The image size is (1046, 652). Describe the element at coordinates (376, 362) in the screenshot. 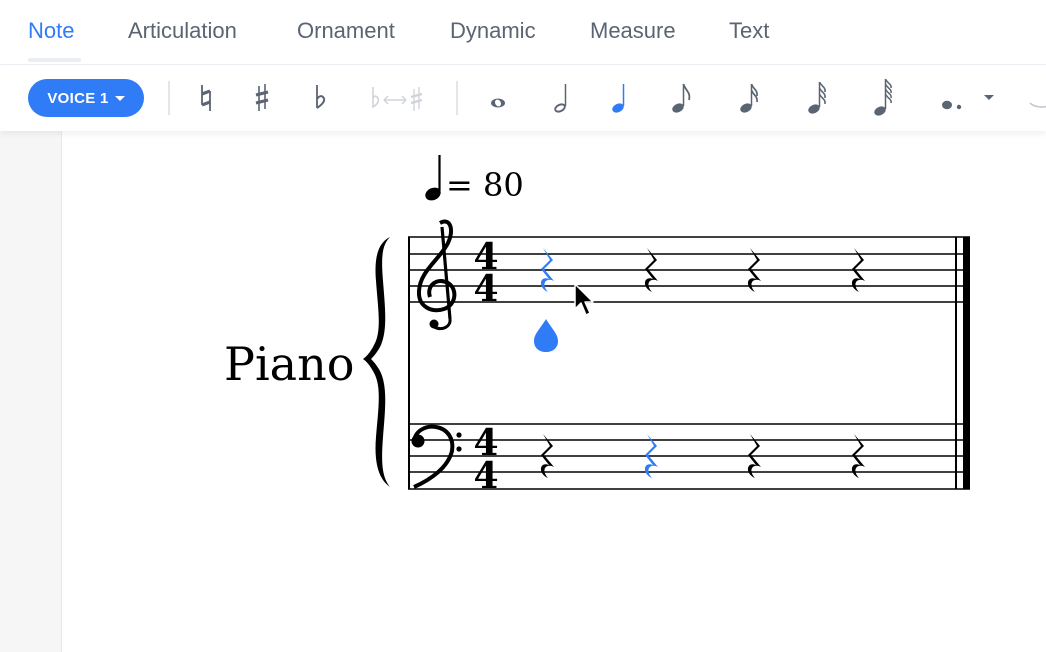

I see `grand-staff-brace` at that location.